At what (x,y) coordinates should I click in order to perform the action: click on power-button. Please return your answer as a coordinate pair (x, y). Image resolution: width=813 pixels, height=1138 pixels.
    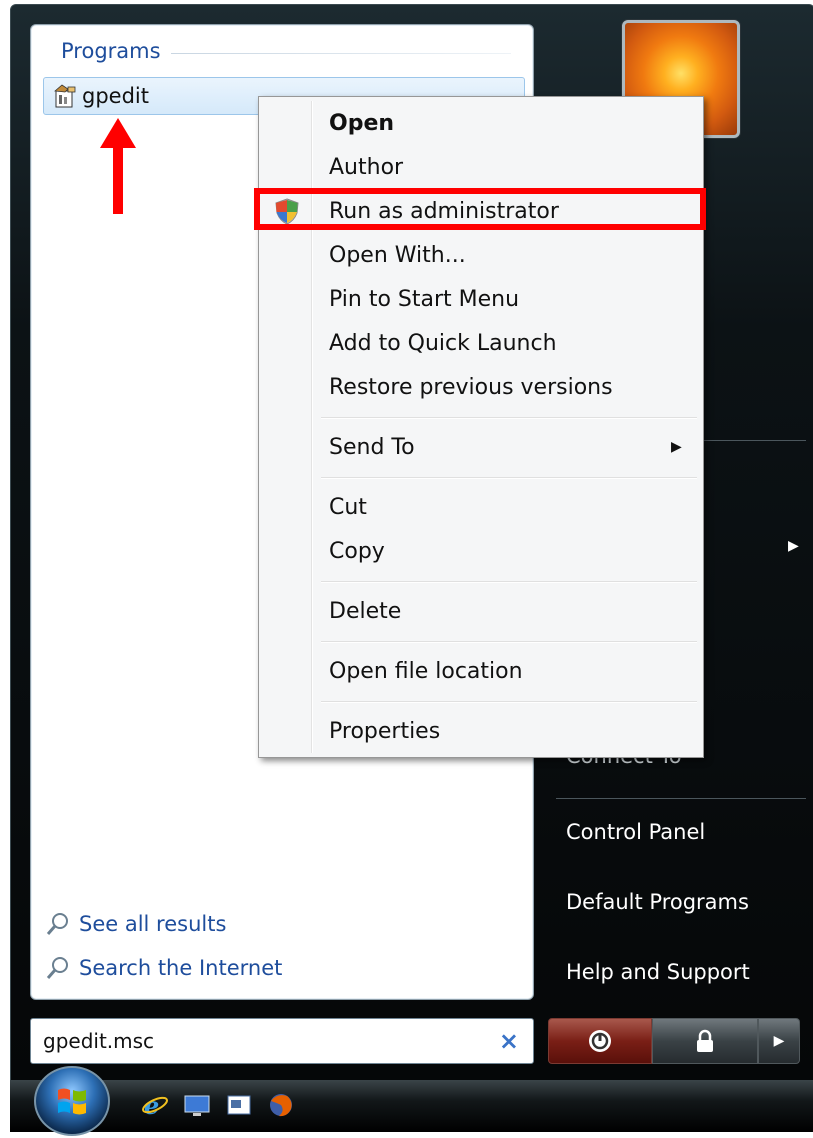
    Looking at the image, I should click on (600, 1041).